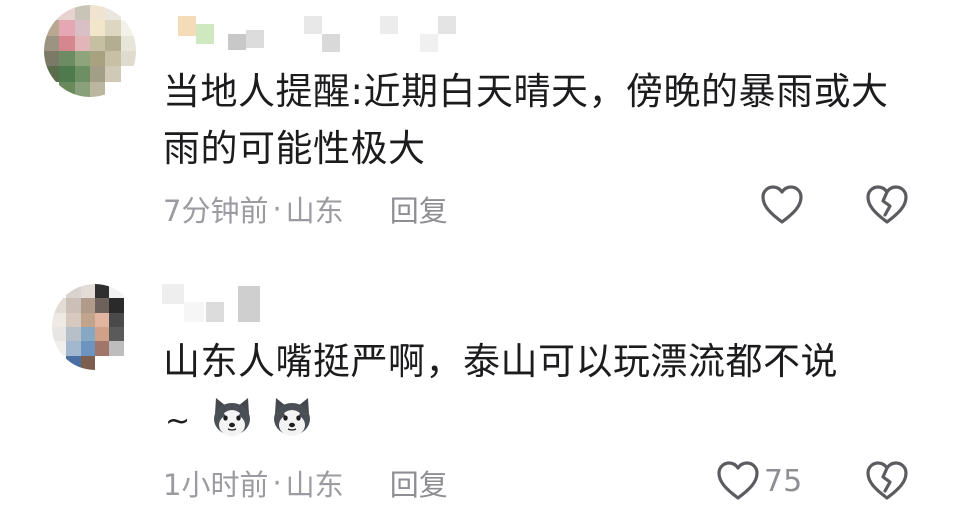  What do you see at coordinates (216, 485) in the screenshot?
I see `comment-time: 1小时前` at bounding box center [216, 485].